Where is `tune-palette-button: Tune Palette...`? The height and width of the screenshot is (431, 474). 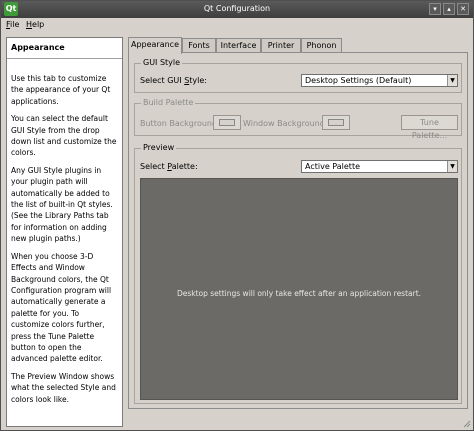
tune-palette-button: Tune Palette... is located at coordinates (429, 127).